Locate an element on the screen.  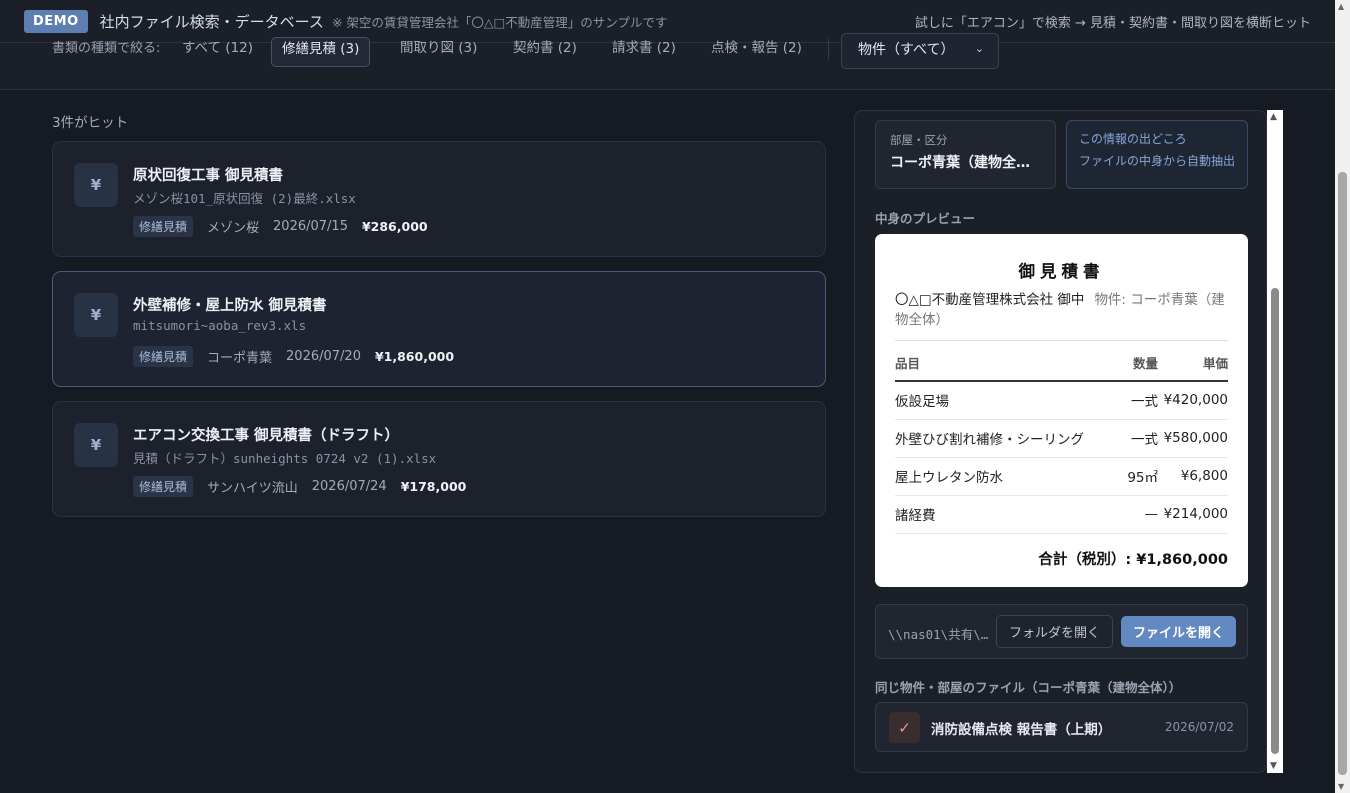
result-meta: 修繕見積 メゾン桜 2026/07/15 ¥286,000 is located at coordinates (280, 226).